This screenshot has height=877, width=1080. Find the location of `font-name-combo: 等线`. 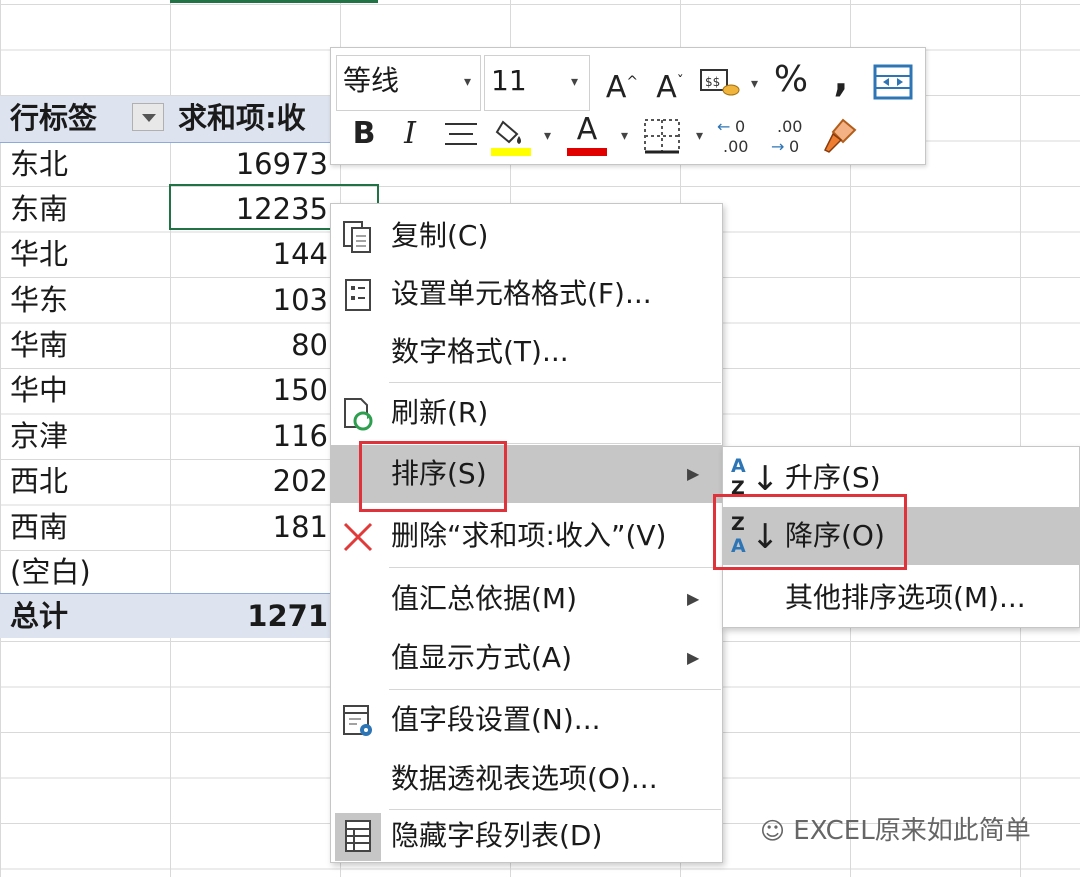

font-name-combo: 等线 is located at coordinates (408, 83).